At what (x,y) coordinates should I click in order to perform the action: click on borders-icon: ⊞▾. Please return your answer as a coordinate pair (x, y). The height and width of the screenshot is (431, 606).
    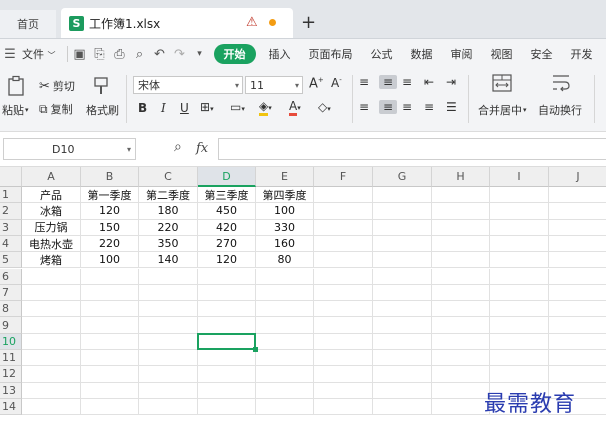
    Looking at the image, I should click on (207, 107).